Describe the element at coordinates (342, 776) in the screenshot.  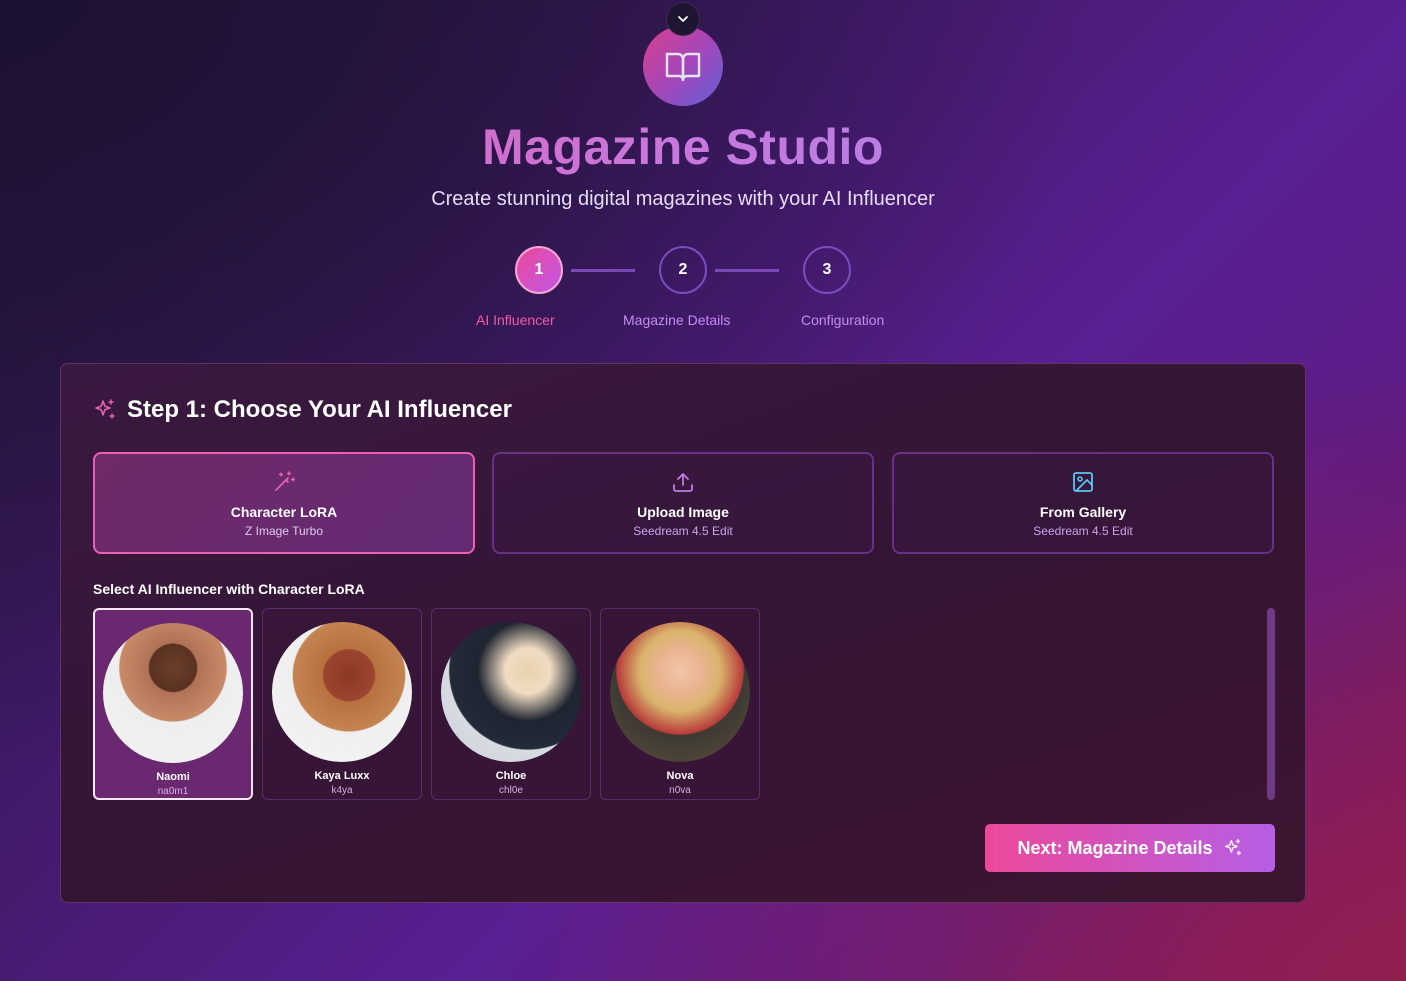
I see `influencer-name: Kaya Luxx` at that location.